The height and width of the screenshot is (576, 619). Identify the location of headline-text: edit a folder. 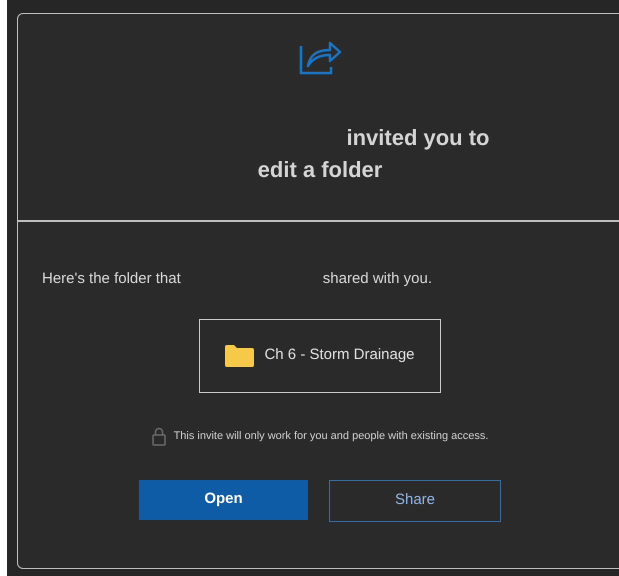
(320, 170).